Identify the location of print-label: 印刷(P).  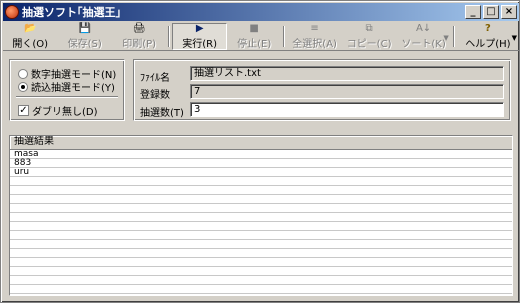
(139, 44).